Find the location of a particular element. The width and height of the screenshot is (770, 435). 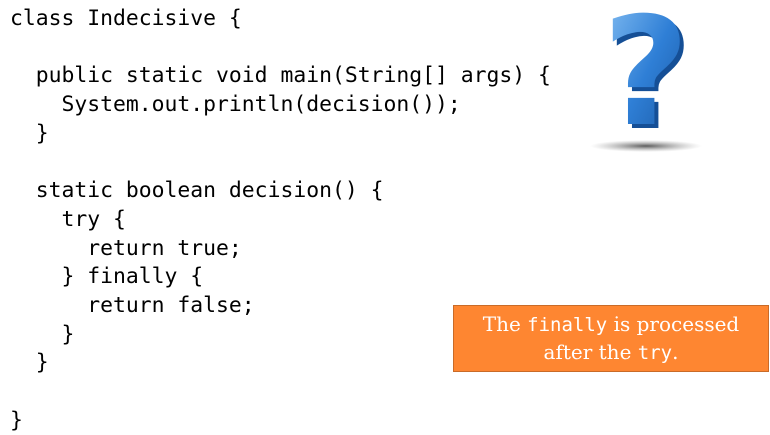

callout-text: . is located at coordinates (675, 351).